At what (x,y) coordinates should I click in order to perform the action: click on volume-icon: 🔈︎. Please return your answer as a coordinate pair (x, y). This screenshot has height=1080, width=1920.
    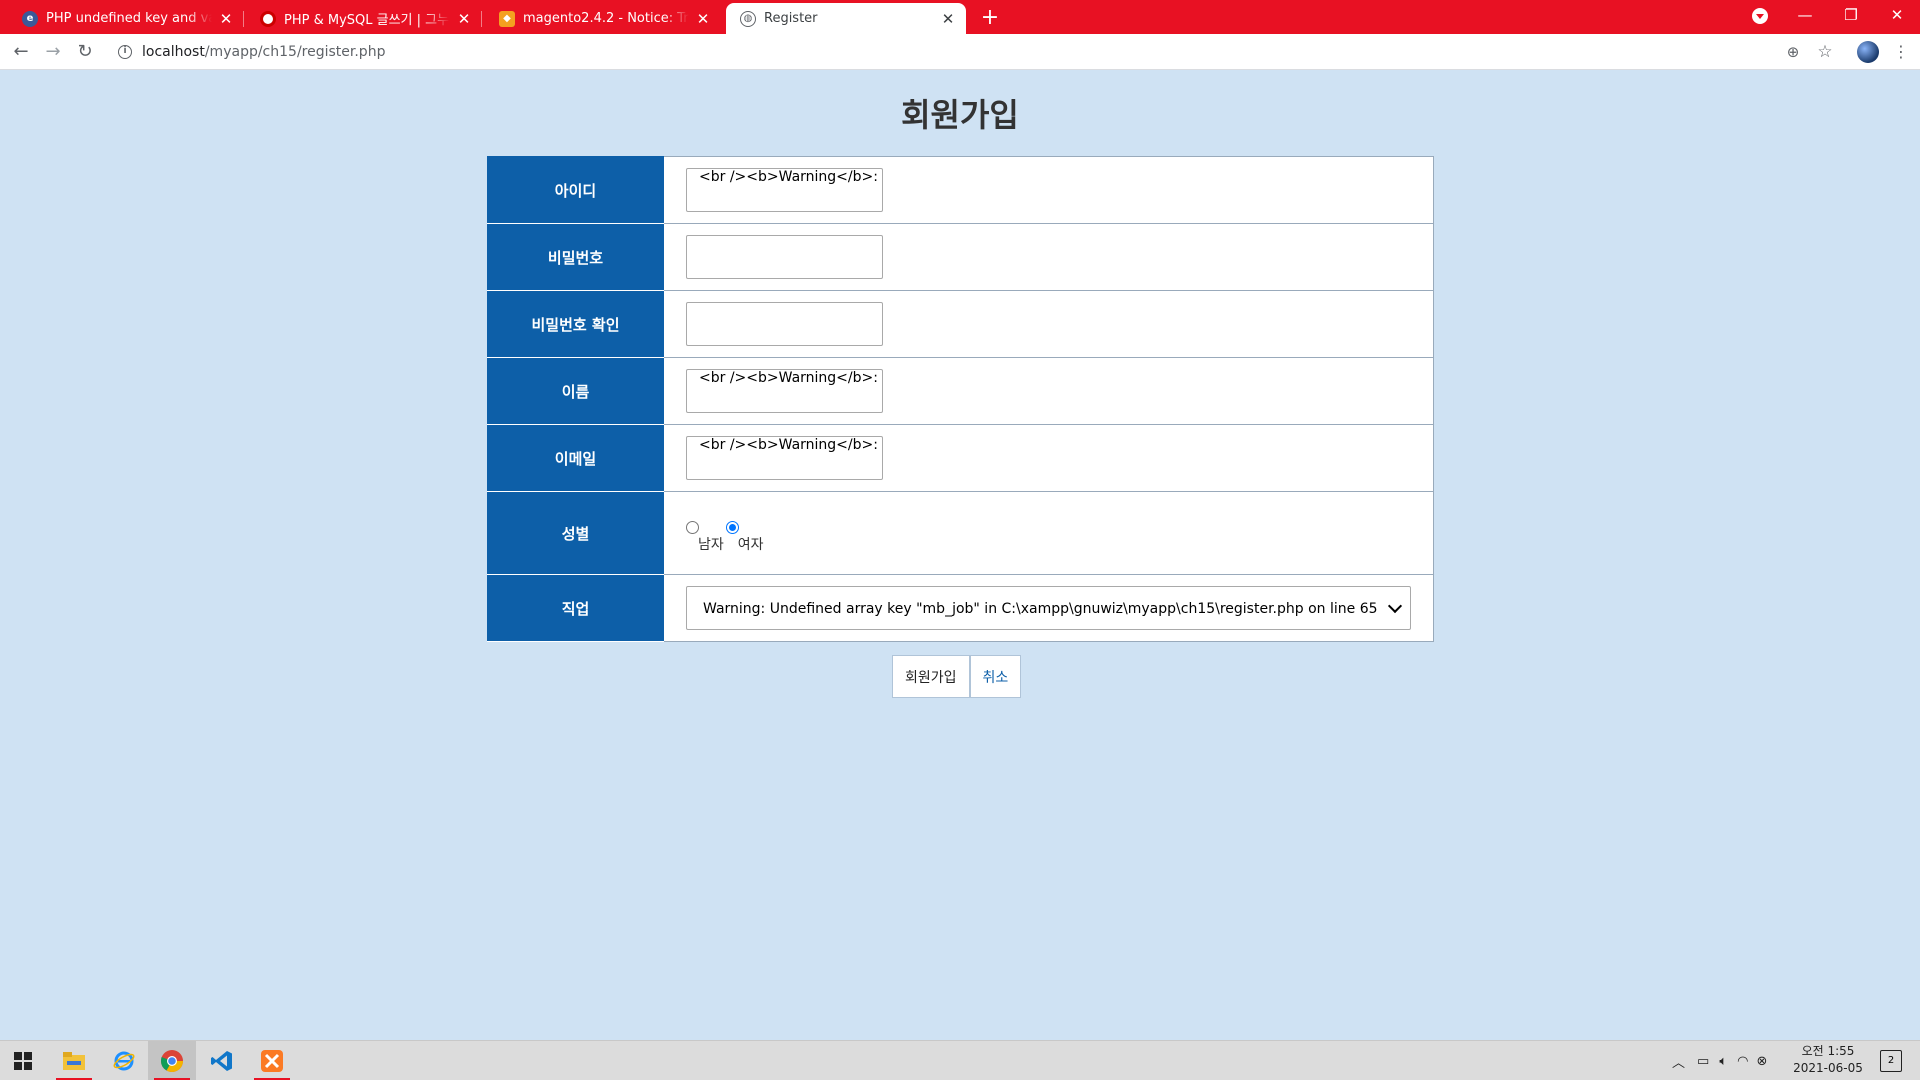
    Looking at the image, I should click on (1723, 1061).